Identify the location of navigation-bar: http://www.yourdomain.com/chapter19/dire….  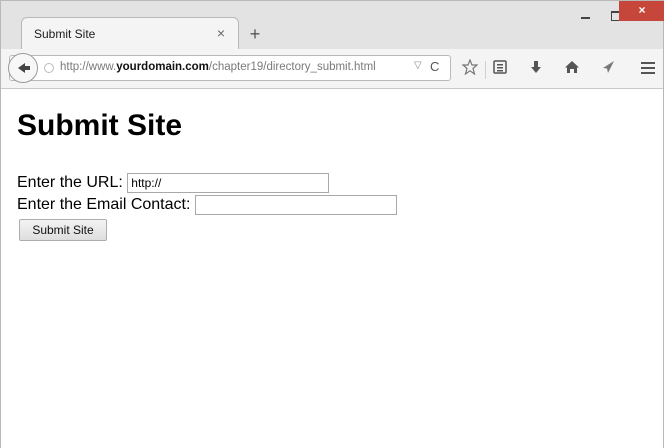
(332, 69).